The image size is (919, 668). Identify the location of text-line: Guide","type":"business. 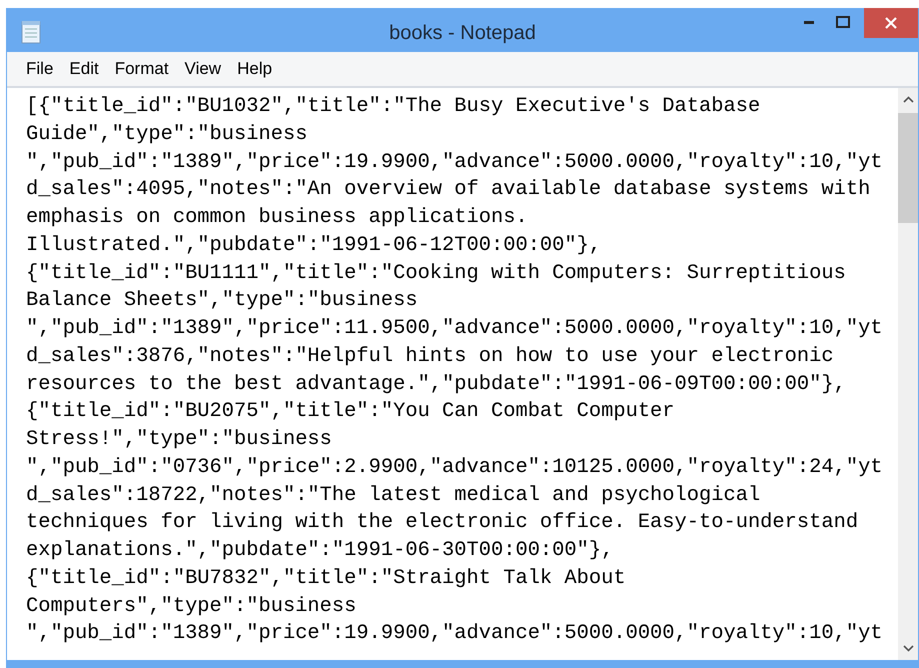
(167, 135).